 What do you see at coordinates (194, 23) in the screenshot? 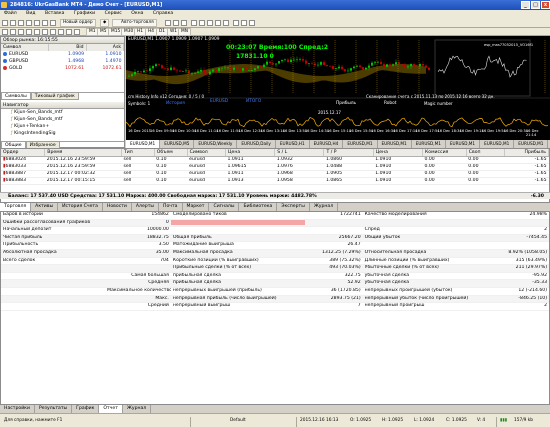
I see `zoom-in-icon` at bounding box center [194, 23].